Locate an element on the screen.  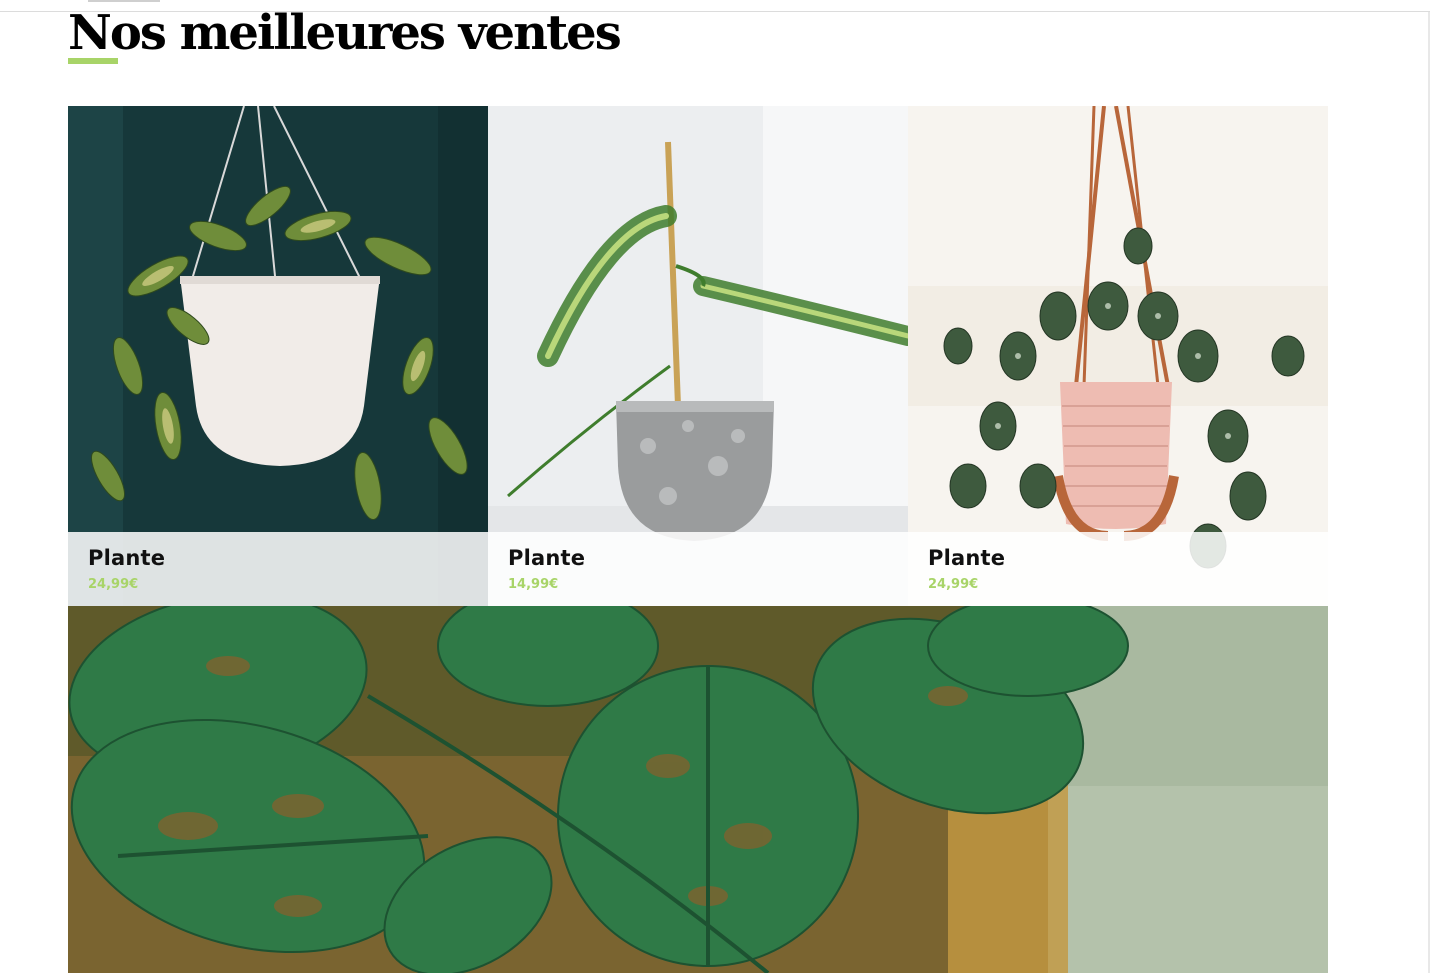
section-title: Nos meilleures ventes is located at coordinates (345, 33).